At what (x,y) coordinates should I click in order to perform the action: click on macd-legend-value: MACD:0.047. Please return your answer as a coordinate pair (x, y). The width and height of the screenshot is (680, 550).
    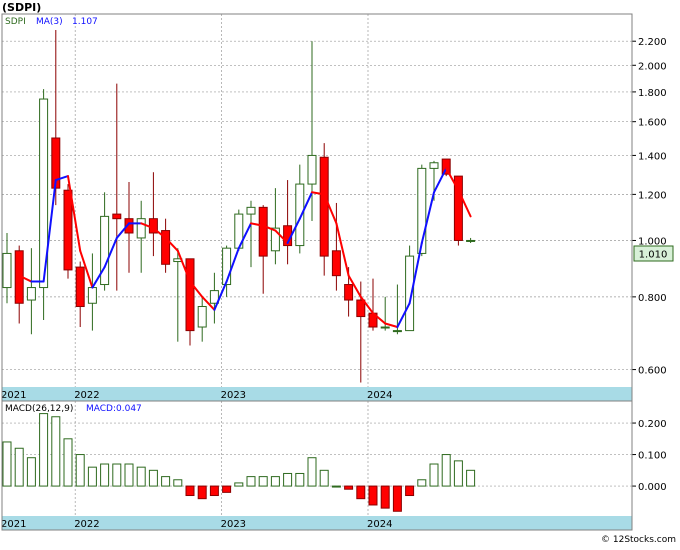
    Looking at the image, I should click on (114, 409).